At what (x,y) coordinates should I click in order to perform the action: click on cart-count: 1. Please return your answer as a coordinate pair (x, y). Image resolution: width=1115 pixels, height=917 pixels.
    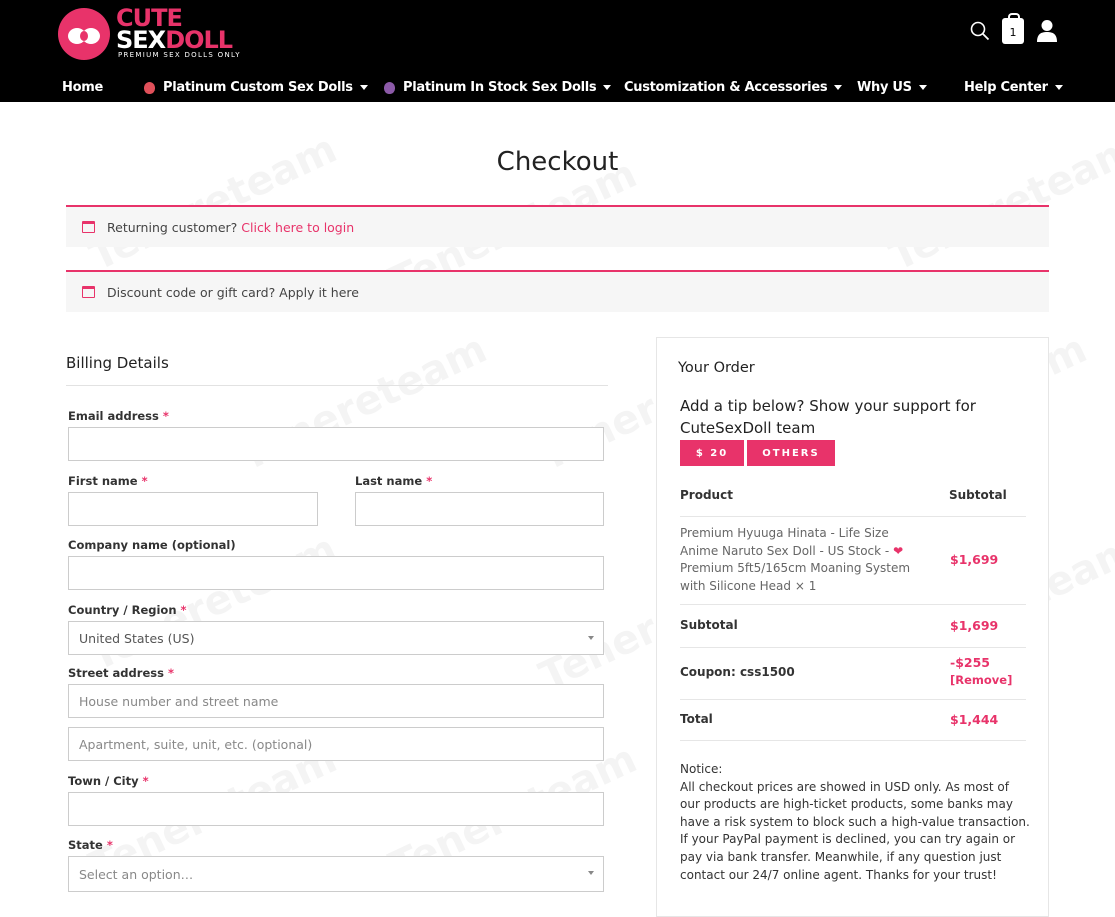
    Looking at the image, I should click on (1013, 32).